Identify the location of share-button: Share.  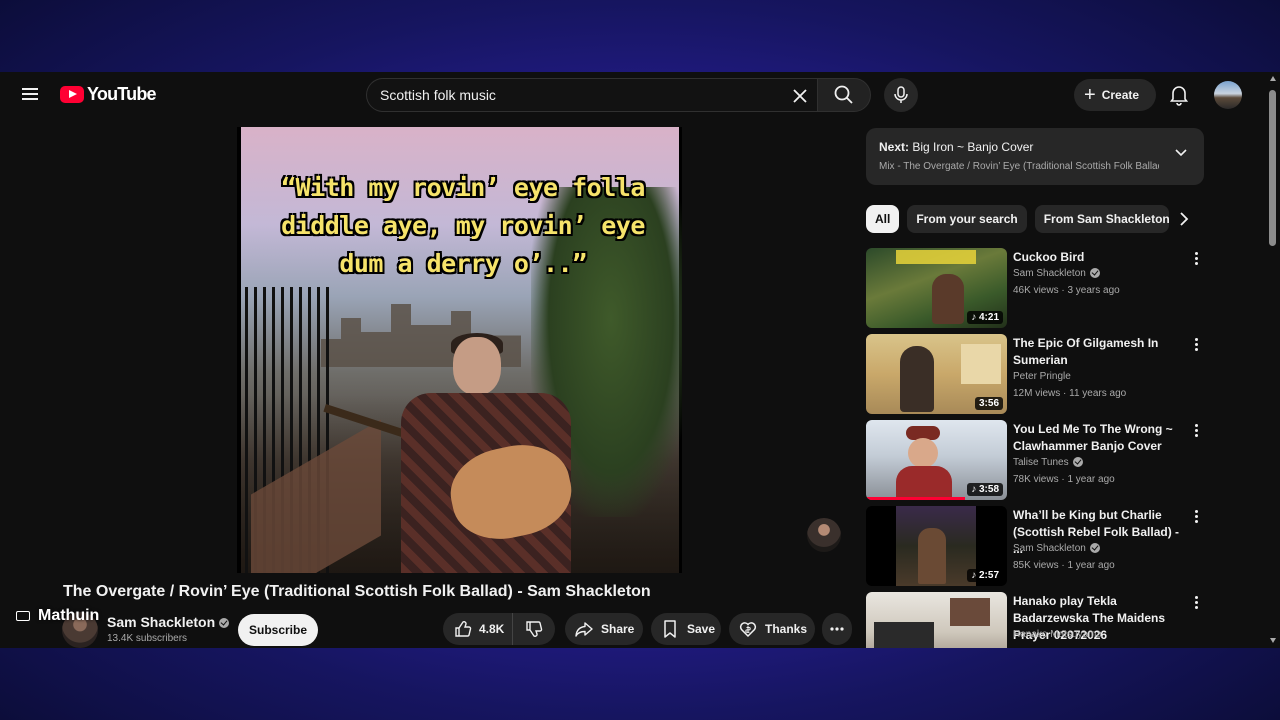
(604, 629).